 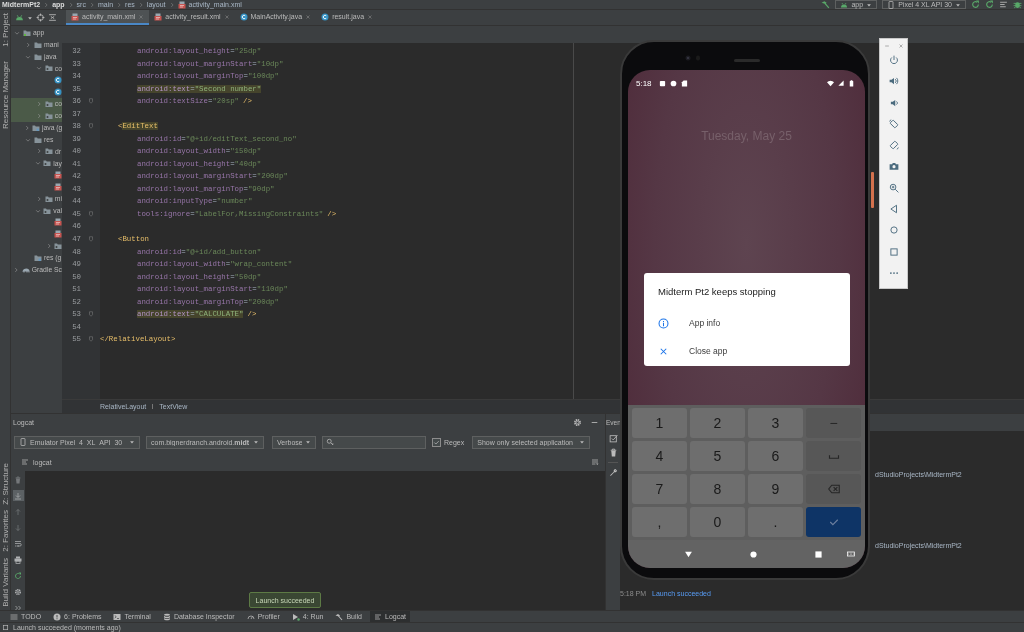 What do you see at coordinates (5, 531) in the screenshot?
I see `tool-window-tab: 2: Favorites` at bounding box center [5, 531].